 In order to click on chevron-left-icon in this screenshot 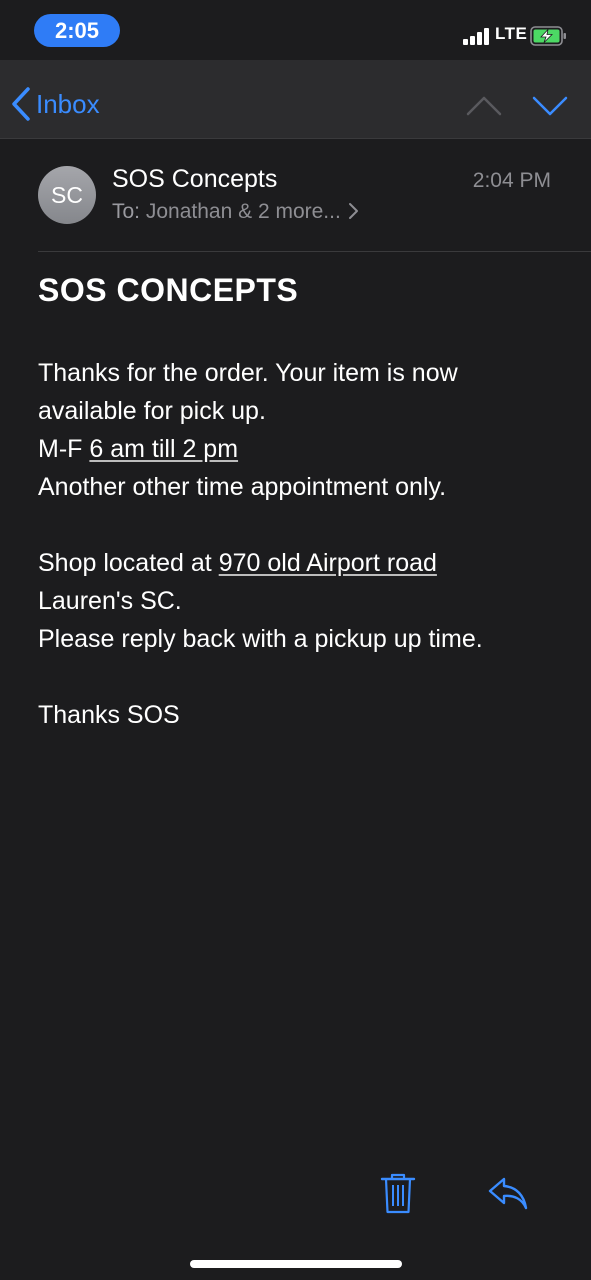, I will do `click(21, 104)`.